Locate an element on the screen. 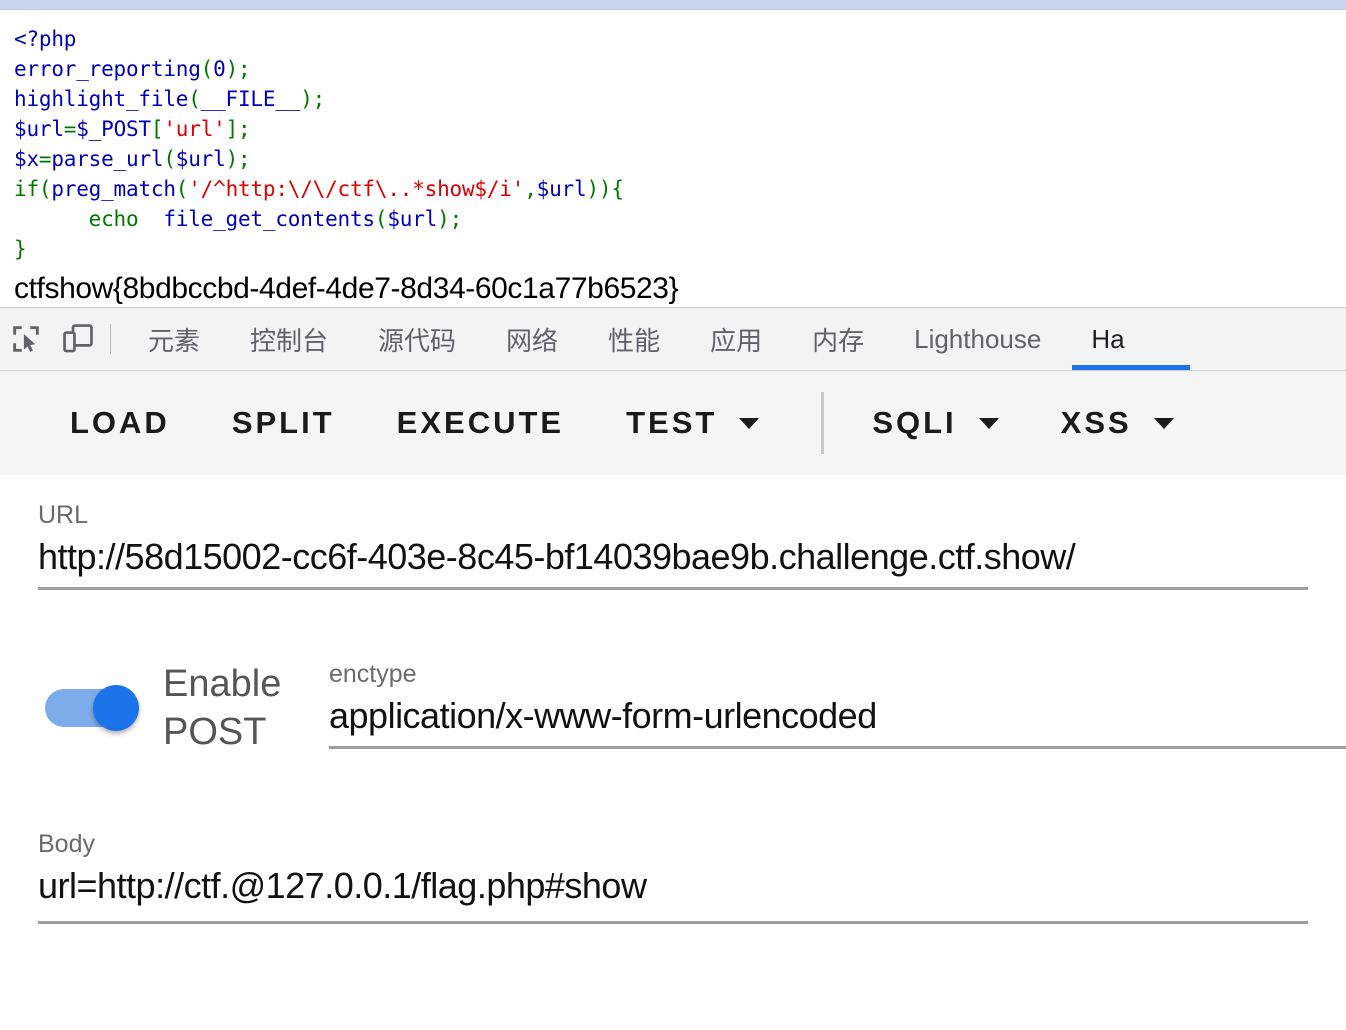 This screenshot has height=1030, width=1346. php-code-line: $url=$_POST['url']; is located at coordinates (680, 129).